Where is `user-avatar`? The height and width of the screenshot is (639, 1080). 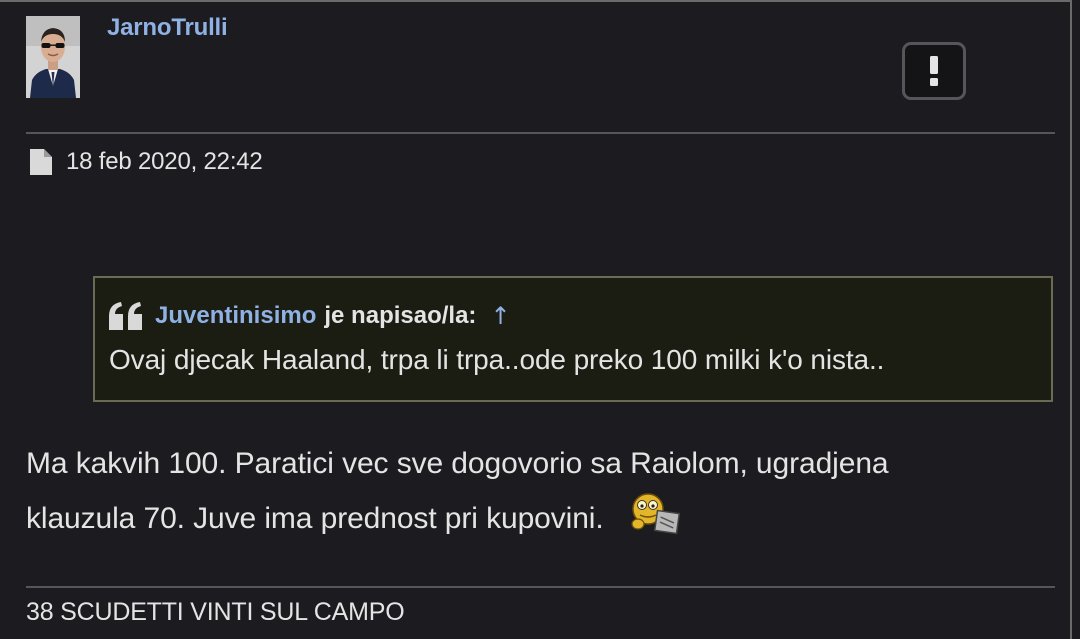
user-avatar is located at coordinates (53, 57).